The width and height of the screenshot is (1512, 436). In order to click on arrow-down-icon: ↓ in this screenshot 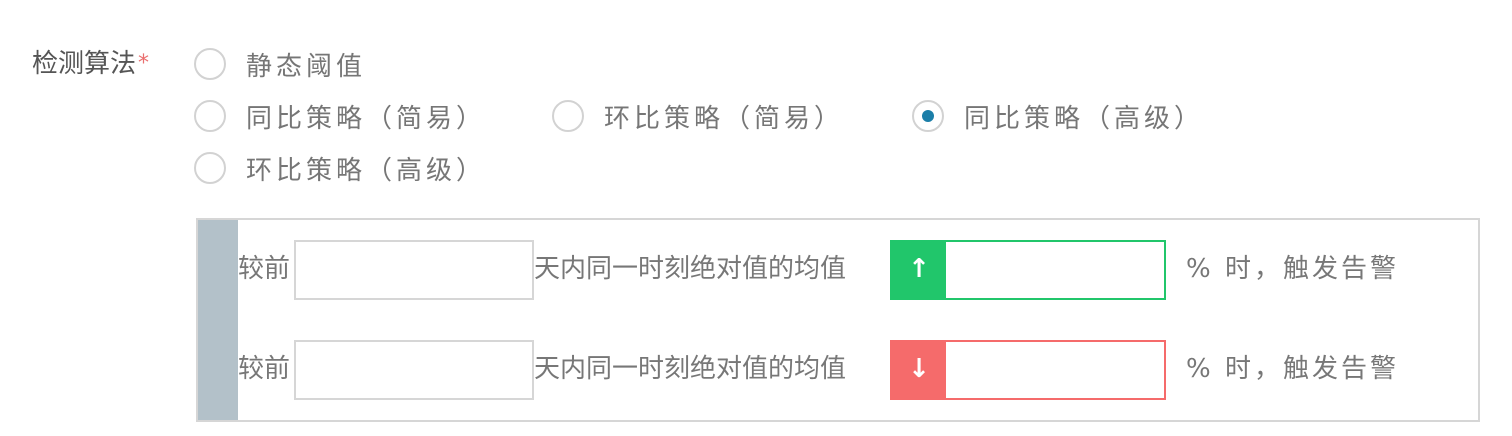, I will do `click(919, 370)`.